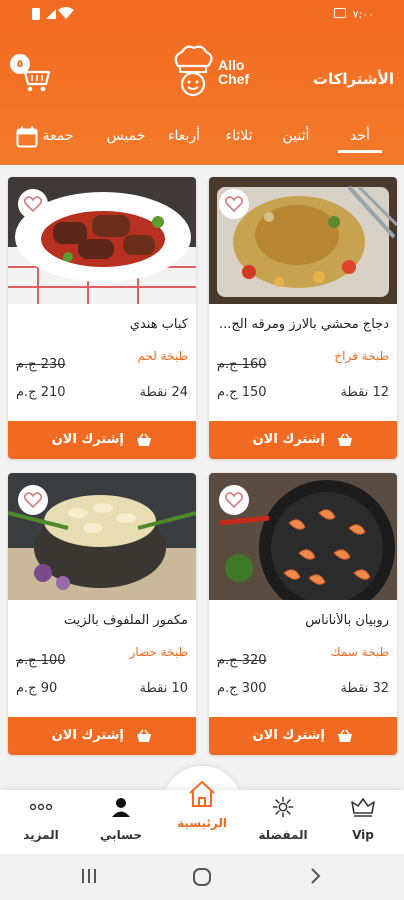 This screenshot has width=404, height=900. I want to click on wifi-icon, so click(66, 13).